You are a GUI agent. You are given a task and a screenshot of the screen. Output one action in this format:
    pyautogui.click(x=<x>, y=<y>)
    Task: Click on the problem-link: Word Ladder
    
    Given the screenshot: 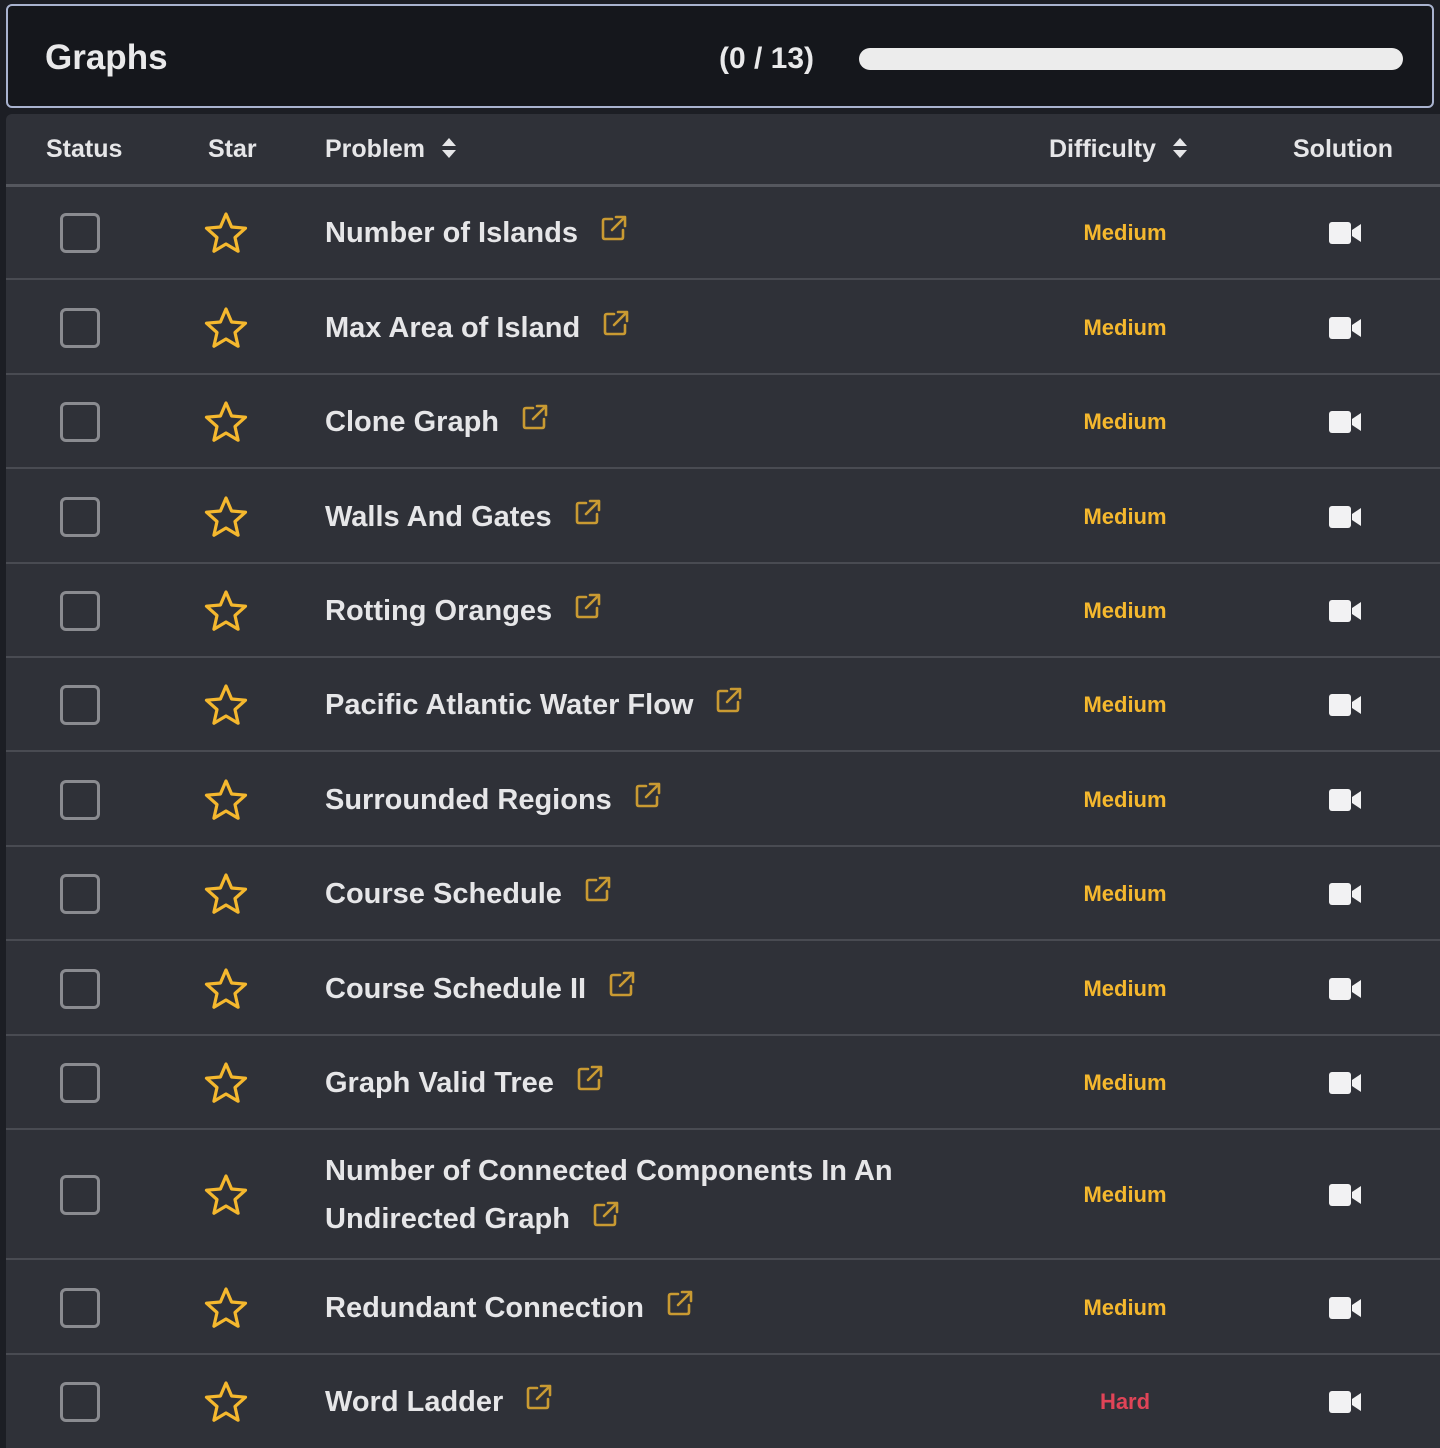 What is the action you would take?
    pyautogui.click(x=439, y=1402)
    